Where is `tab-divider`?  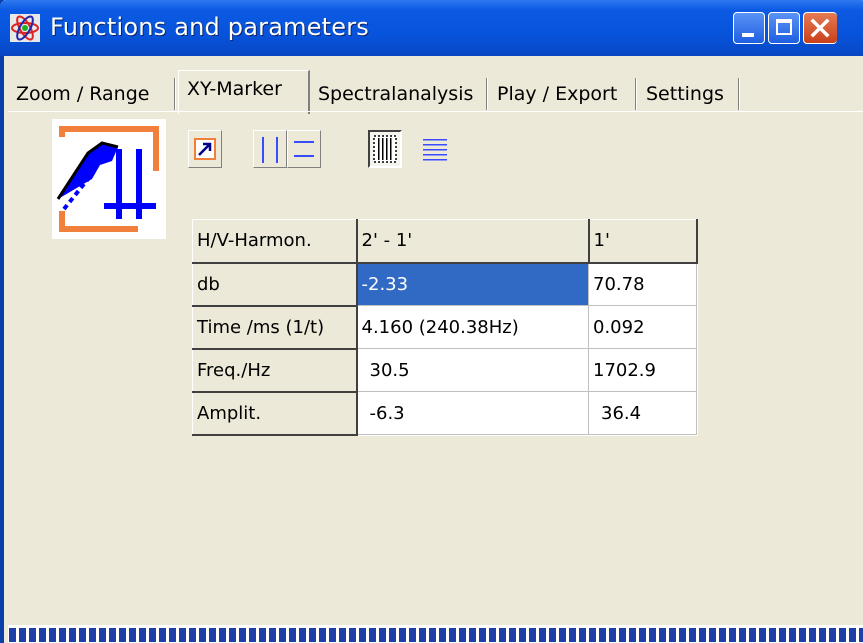
tab-divider is located at coordinates (435, 111).